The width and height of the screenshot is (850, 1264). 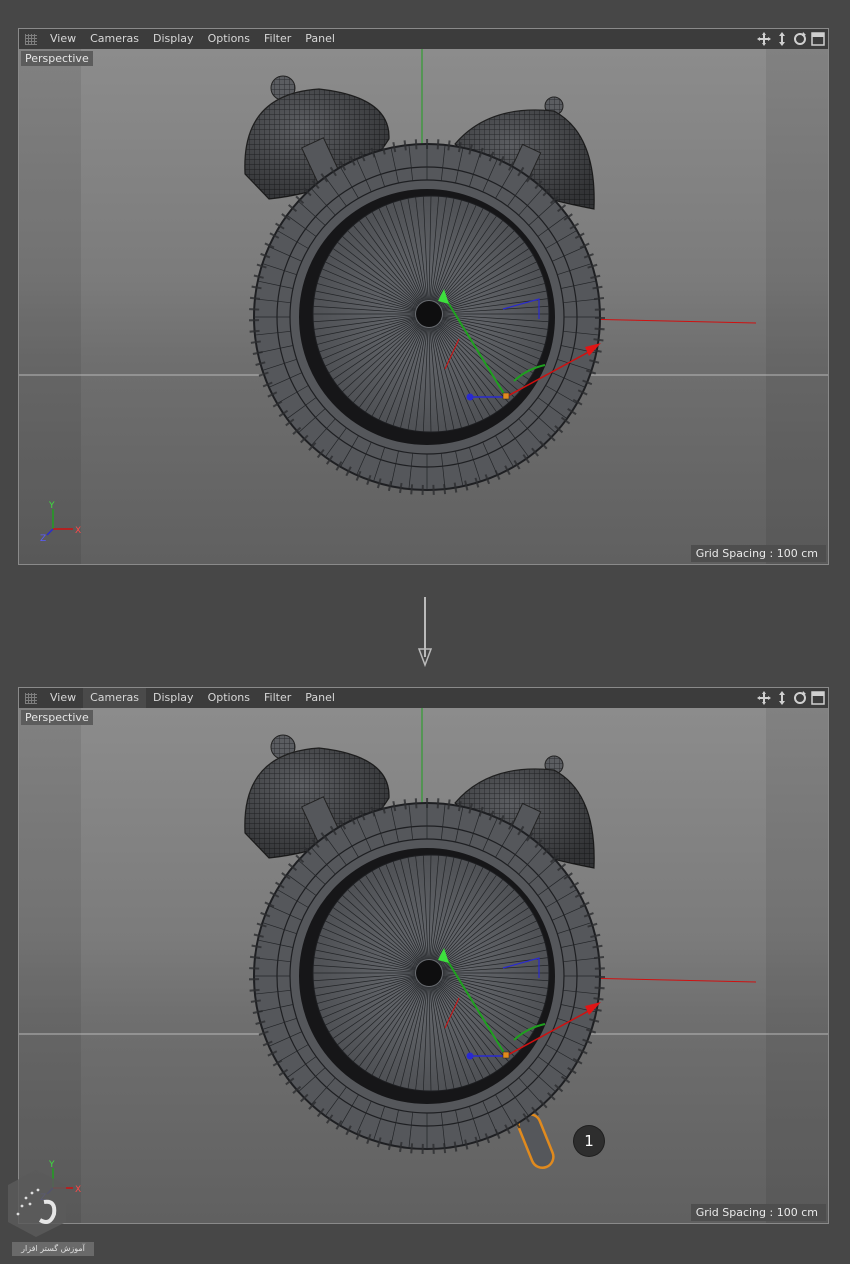 I want to click on axis-x-label: X, so click(x=78, y=531).